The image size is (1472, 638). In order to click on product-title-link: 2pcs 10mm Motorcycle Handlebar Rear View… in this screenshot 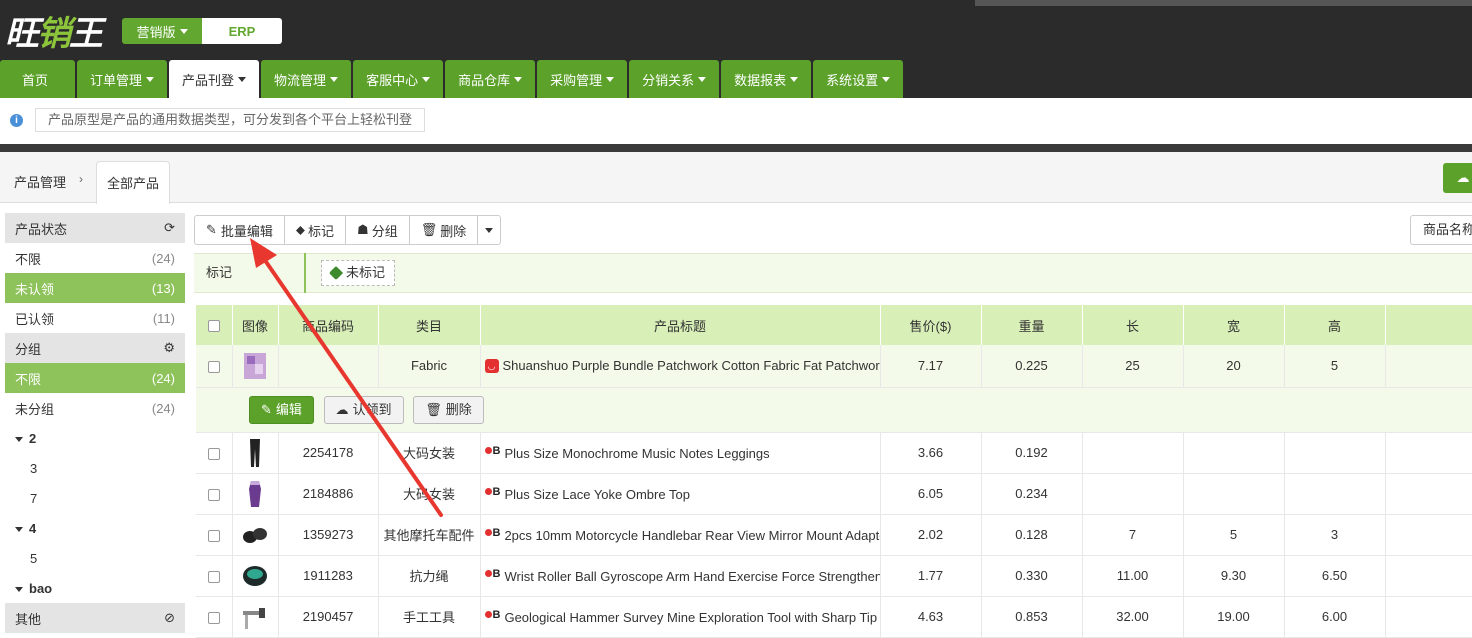, I will do `click(691, 535)`.